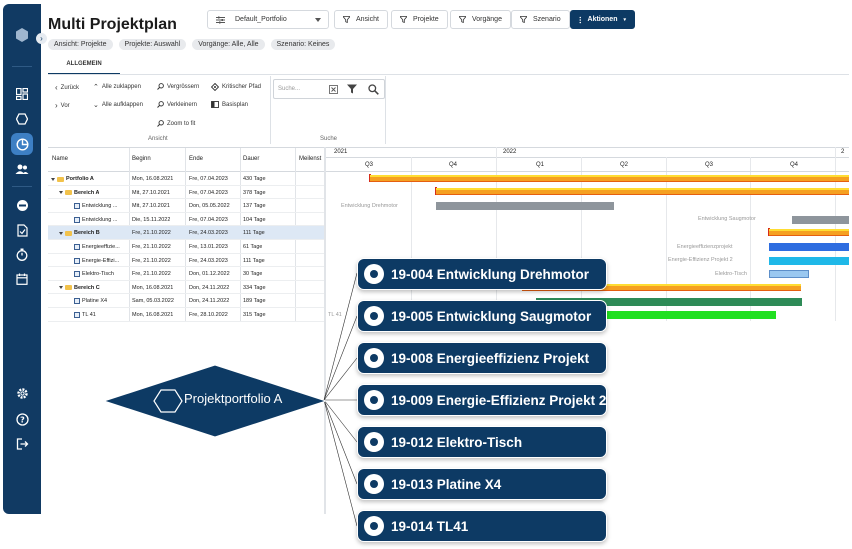 The image size is (852, 549). I want to click on project-card-label: 19-009 Energie-Effizienz Projekt 2, so click(499, 400).